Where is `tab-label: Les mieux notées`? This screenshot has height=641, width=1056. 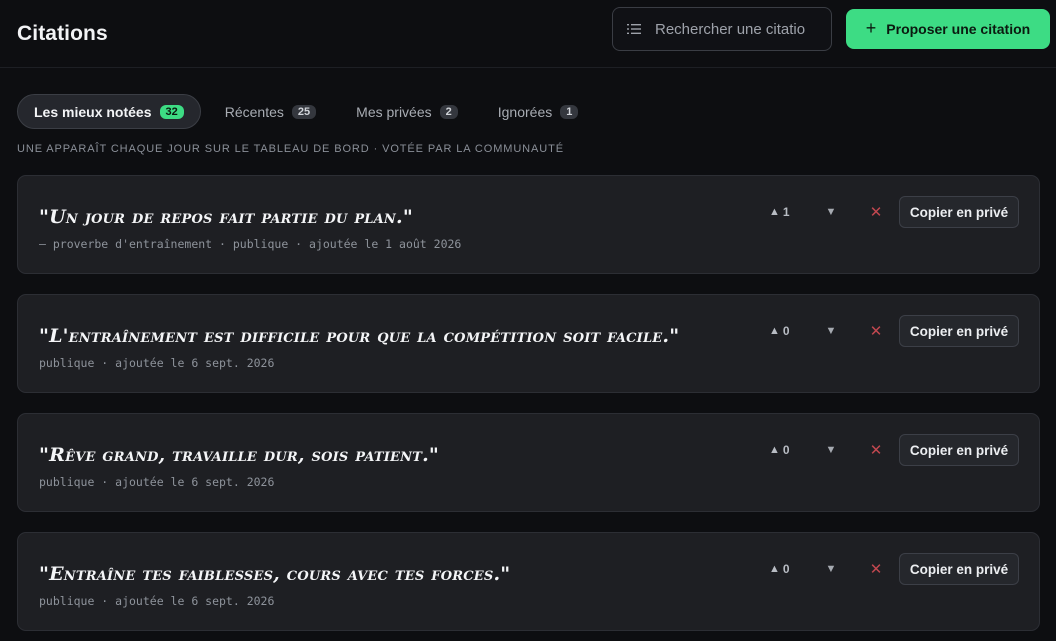 tab-label: Les mieux notées is located at coordinates (93, 111).